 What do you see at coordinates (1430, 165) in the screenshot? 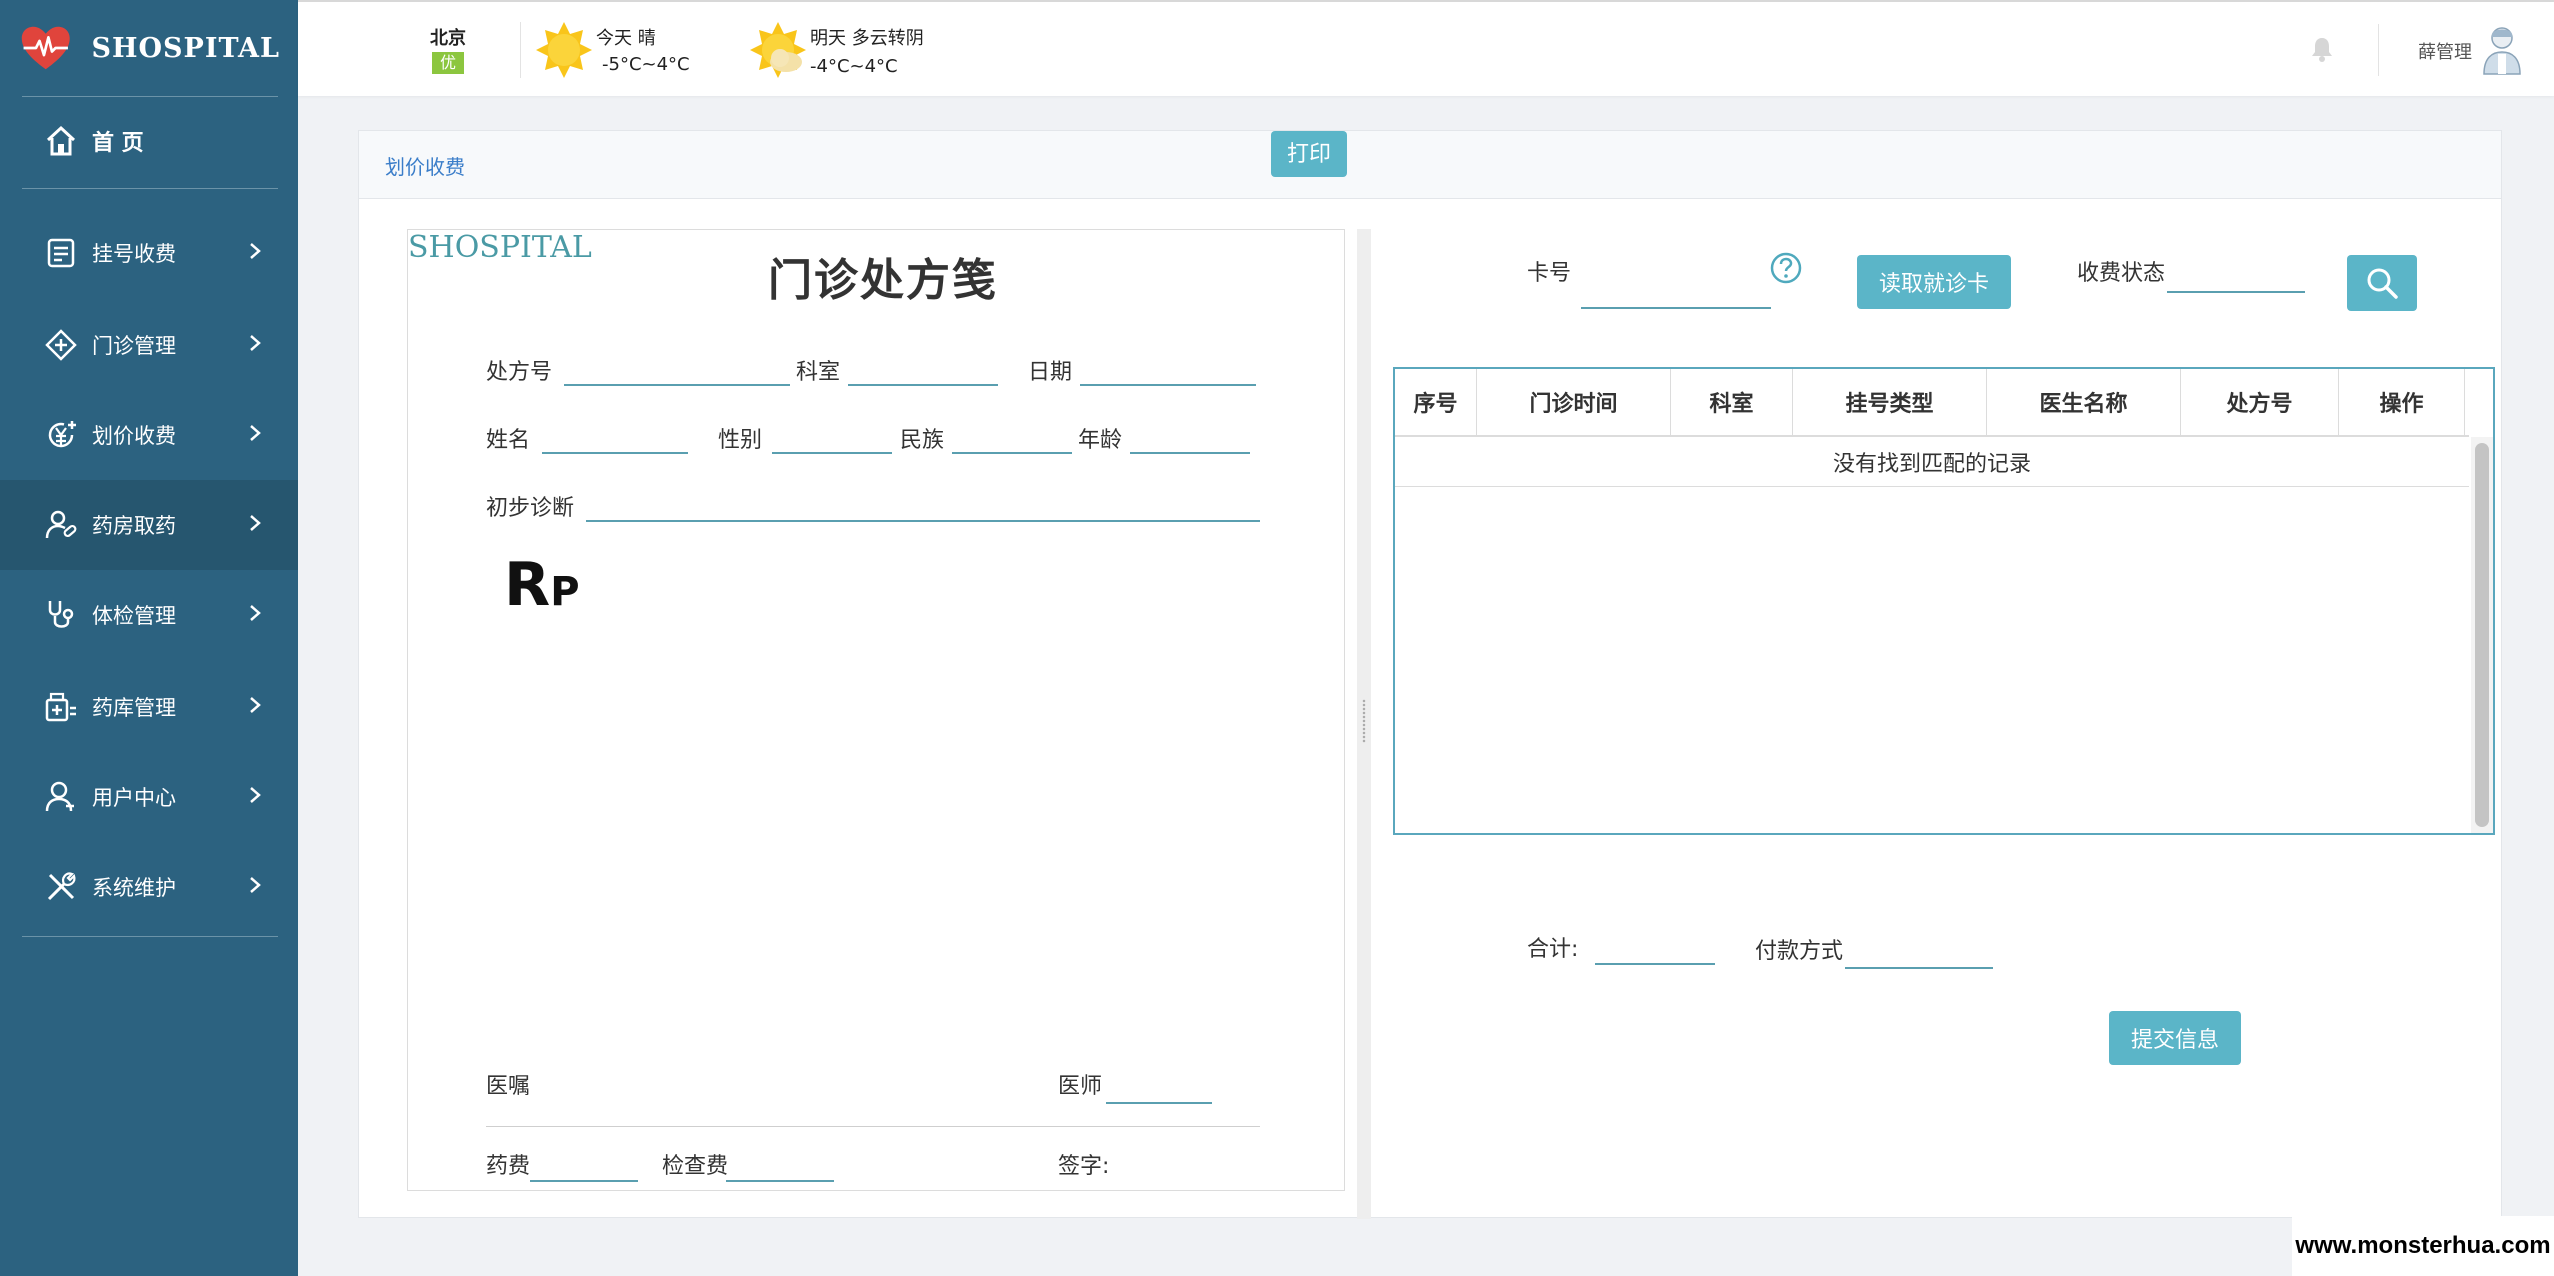
I see `card-header: 划价收费` at bounding box center [1430, 165].